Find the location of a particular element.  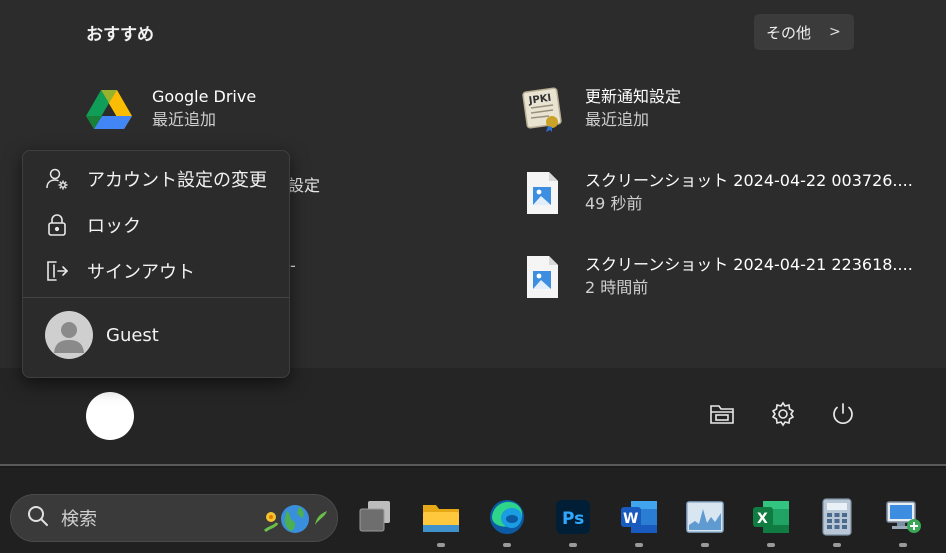

word-icon: W is located at coordinates (639, 517).